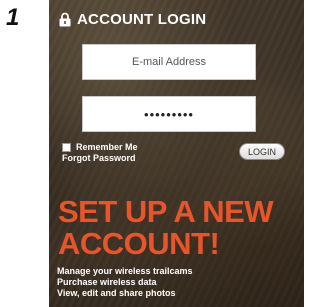 This screenshot has width=320, height=307. What do you see at coordinates (116, 293) in the screenshot?
I see `list-item: View, edit and share photos` at bounding box center [116, 293].